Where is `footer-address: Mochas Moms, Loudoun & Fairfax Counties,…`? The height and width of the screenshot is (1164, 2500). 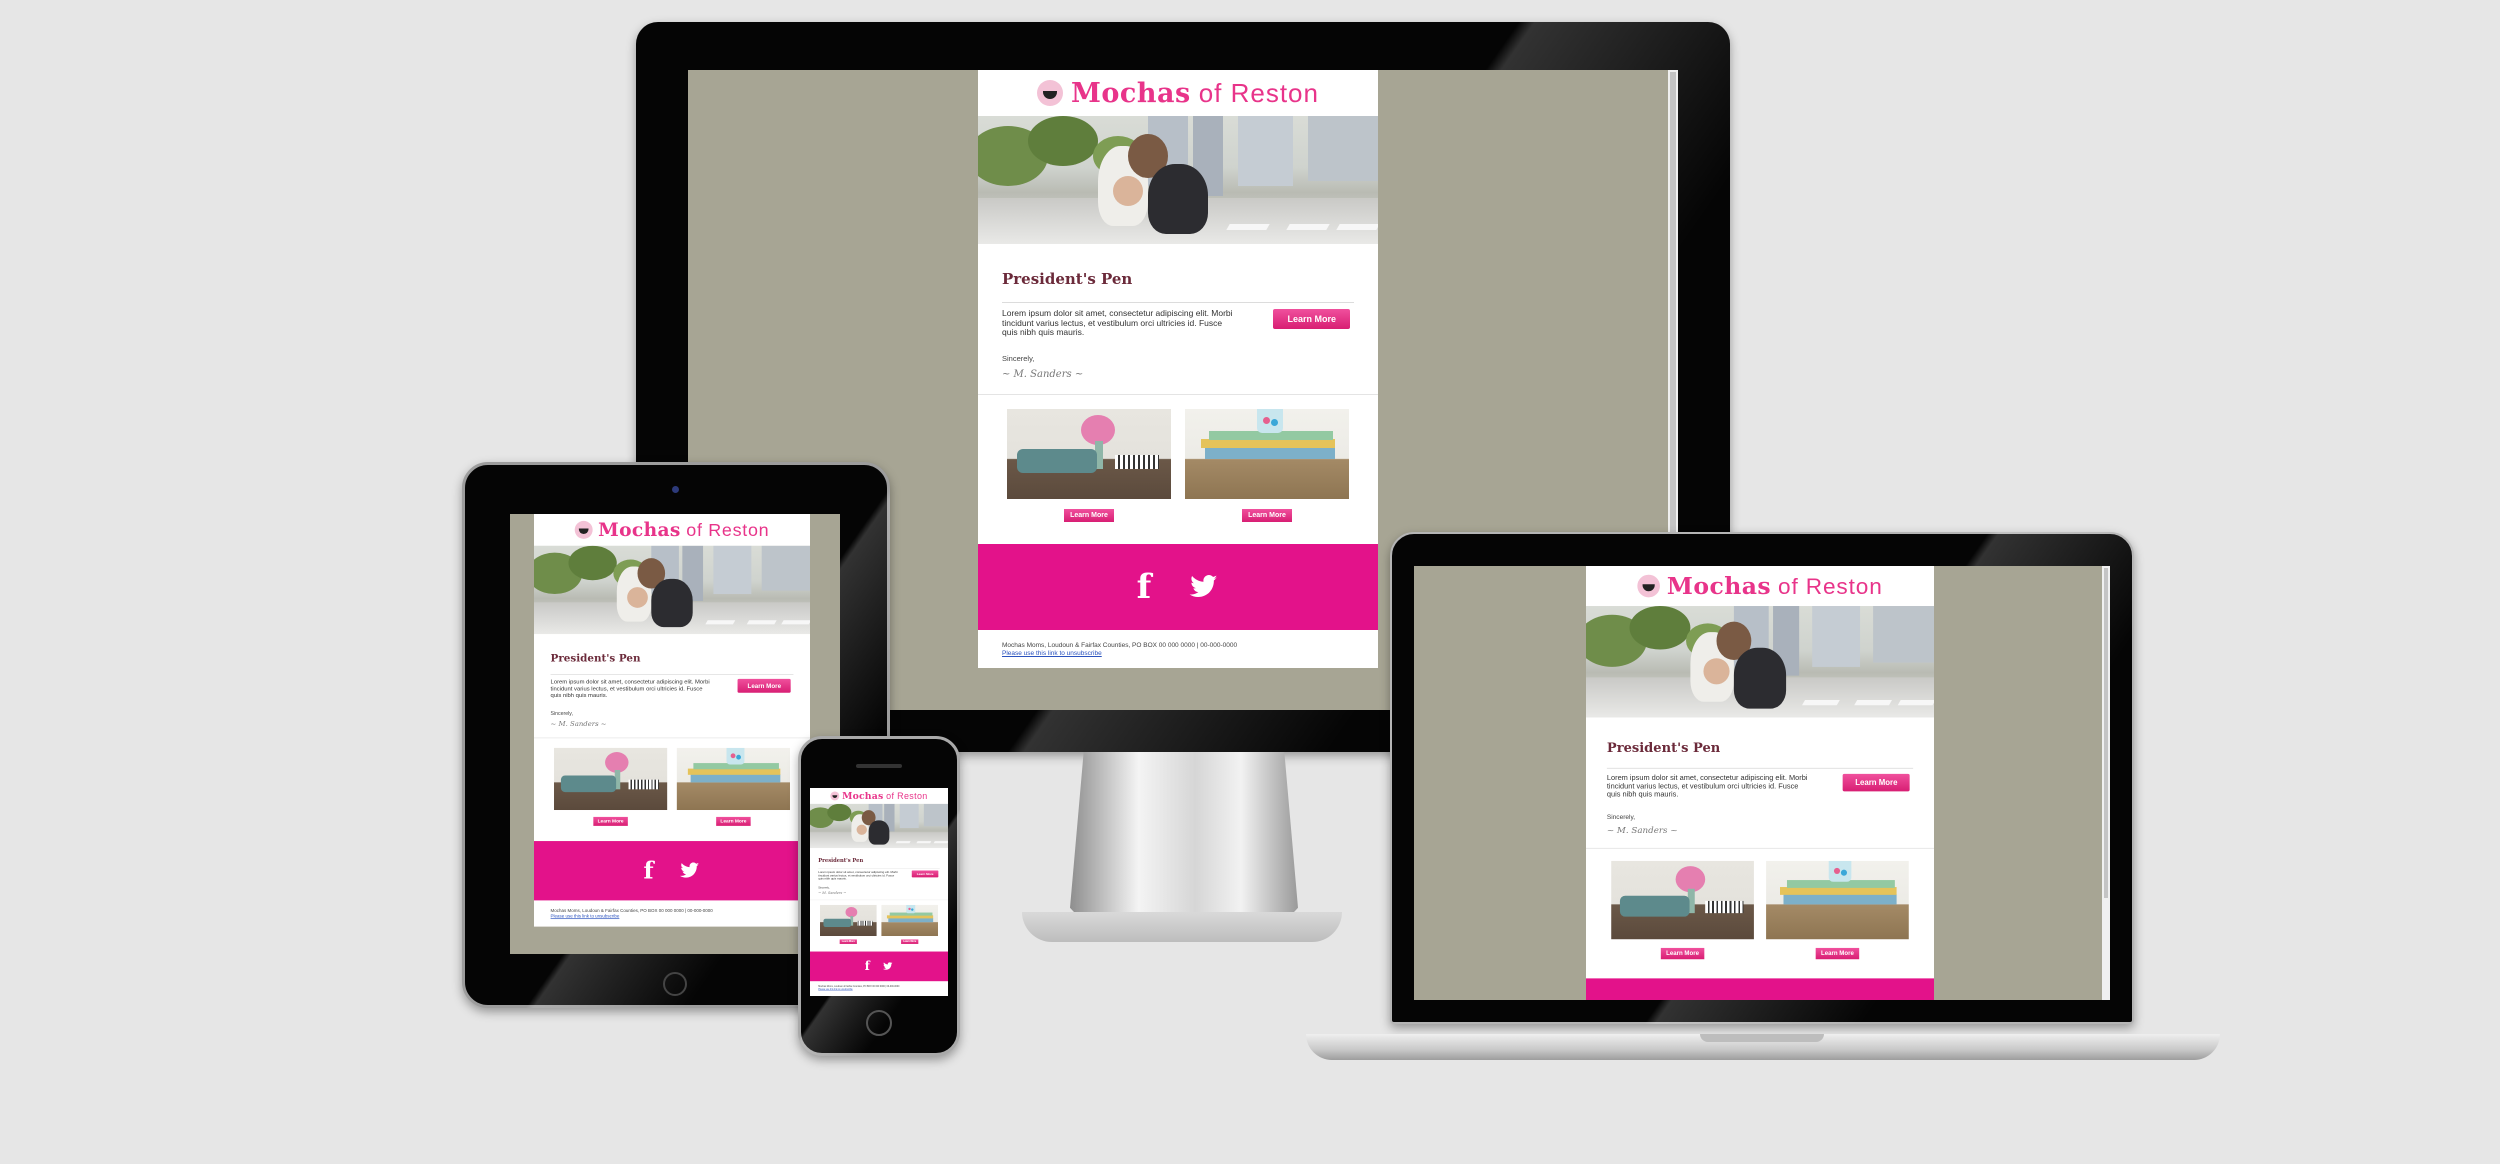
footer-address: Mochas Moms, Loudoun & Fairfax Counties,… is located at coordinates (1120, 645).